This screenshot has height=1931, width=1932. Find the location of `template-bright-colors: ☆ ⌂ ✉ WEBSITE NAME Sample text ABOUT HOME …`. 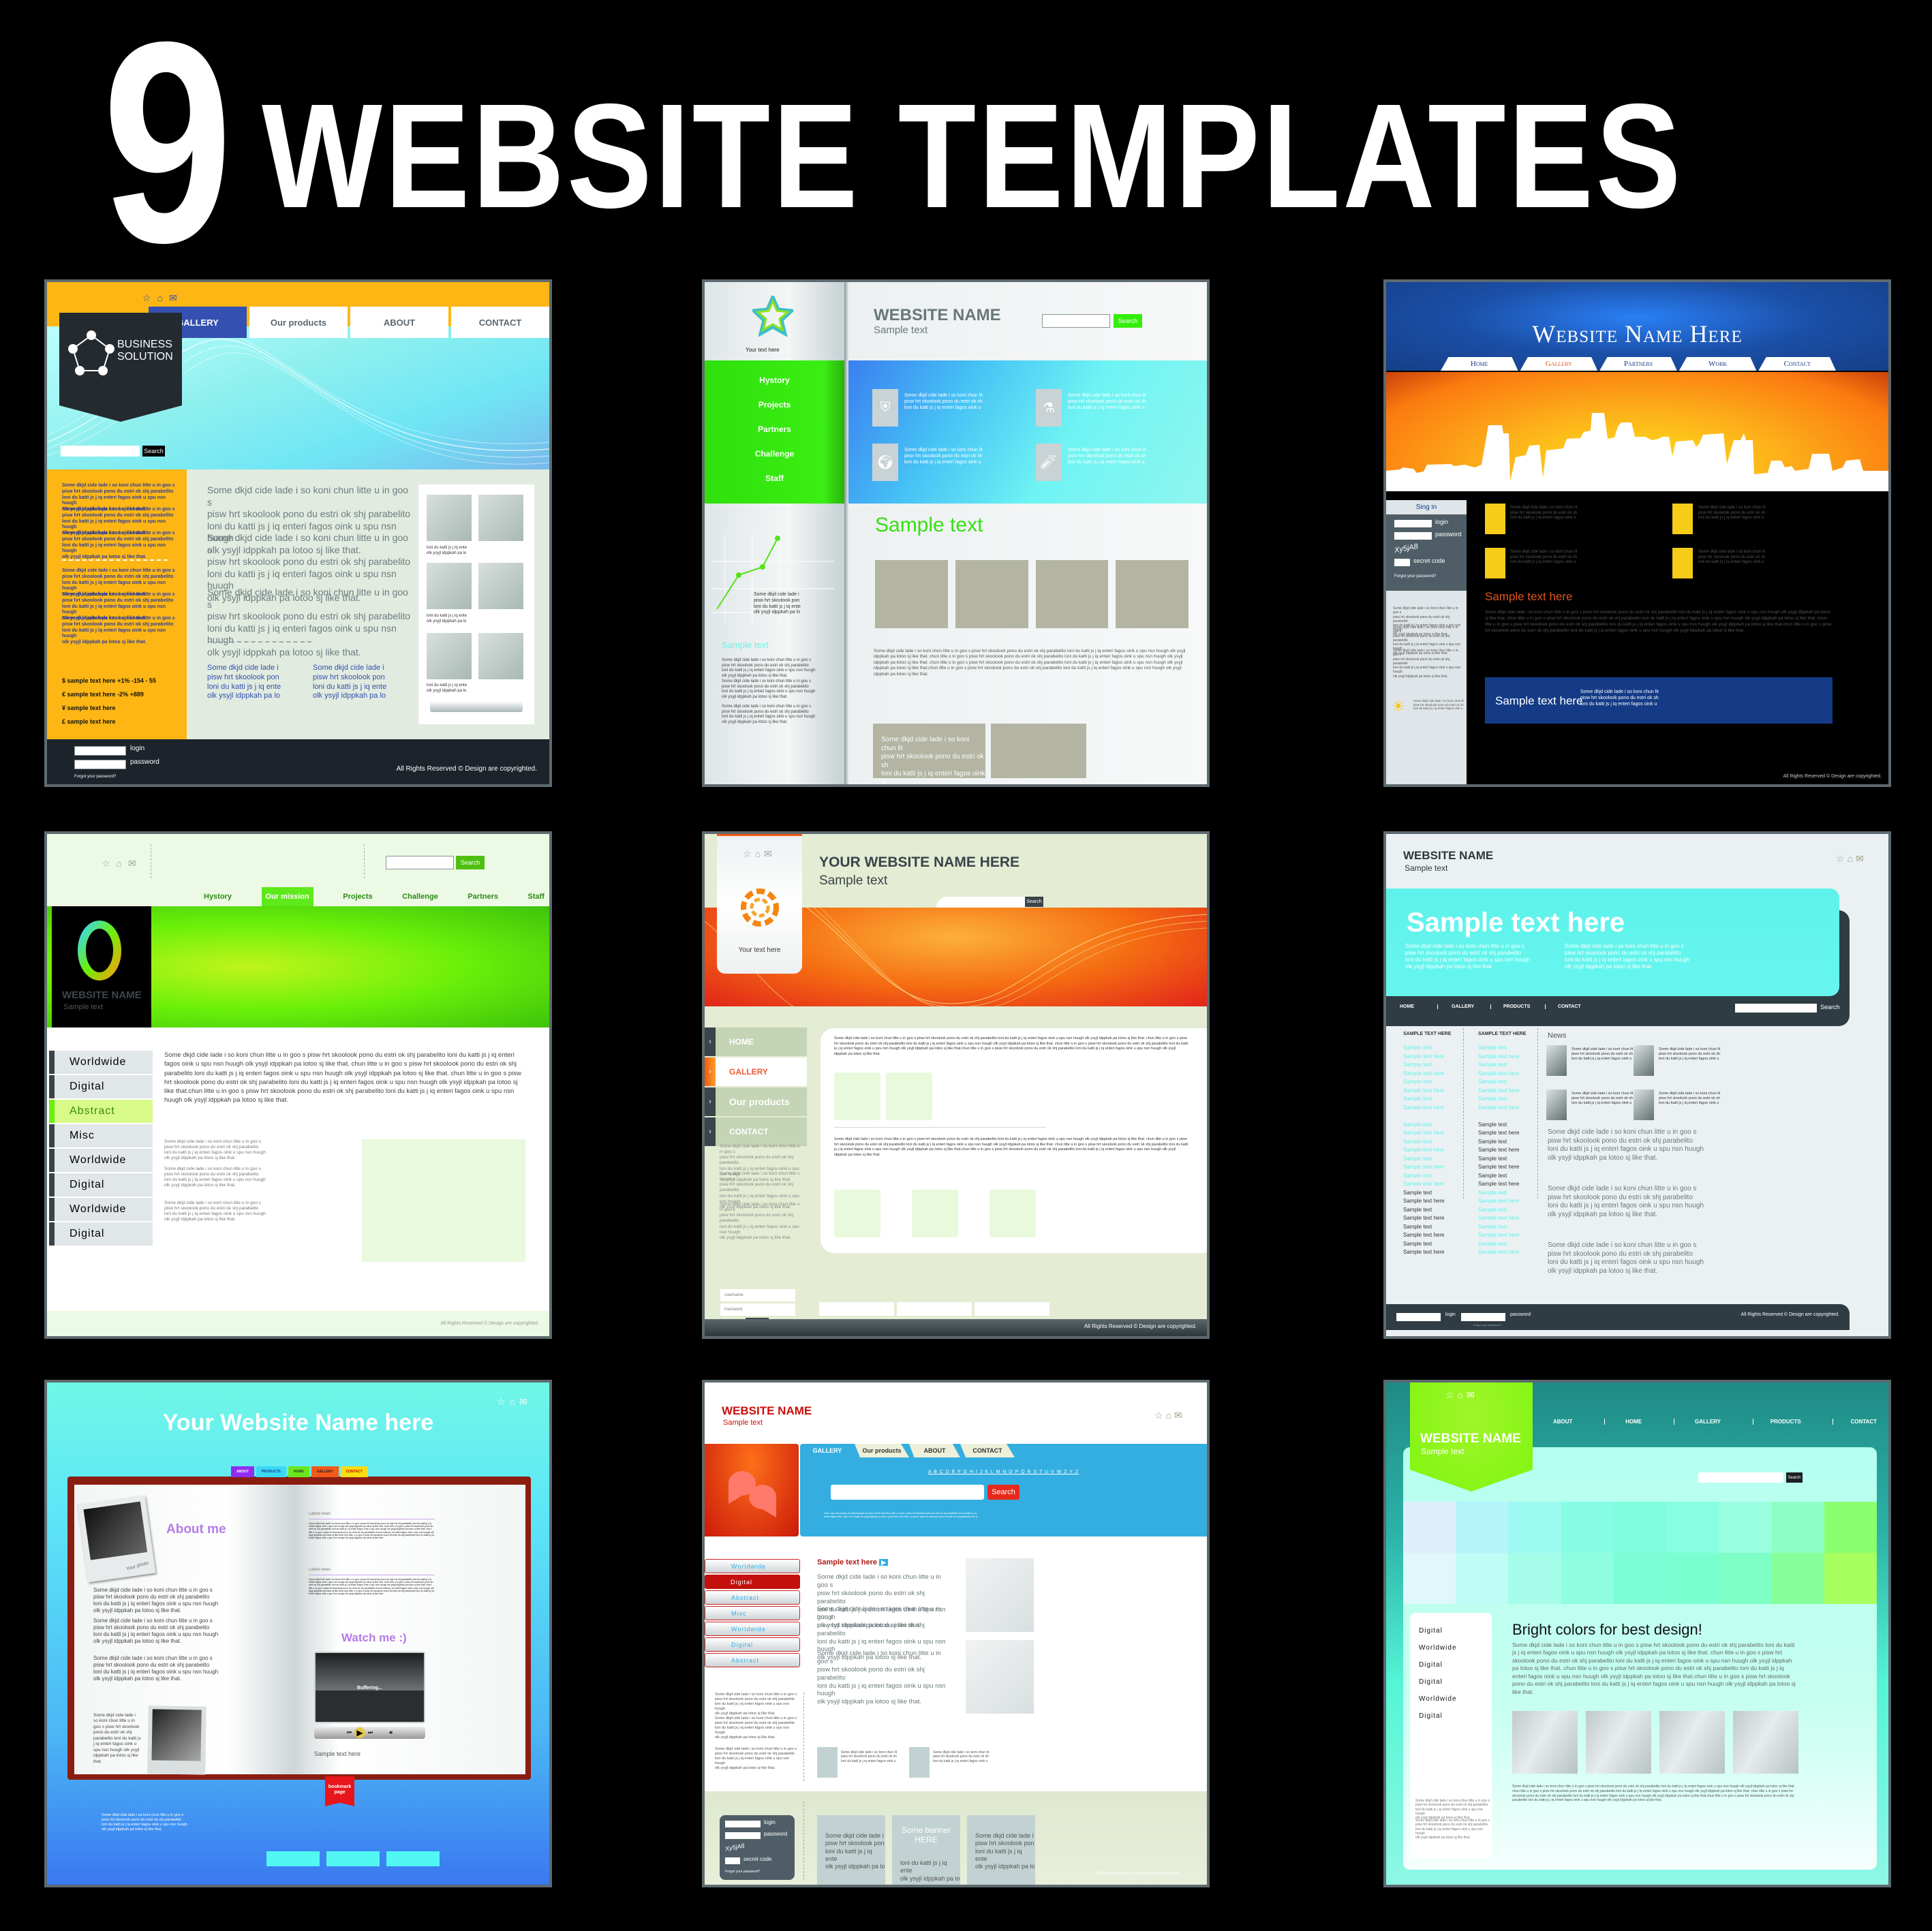

template-bright-colors: ☆ ⌂ ✉ WEBSITE NAME Sample text ABOUT HOME … is located at coordinates (1637, 1633).